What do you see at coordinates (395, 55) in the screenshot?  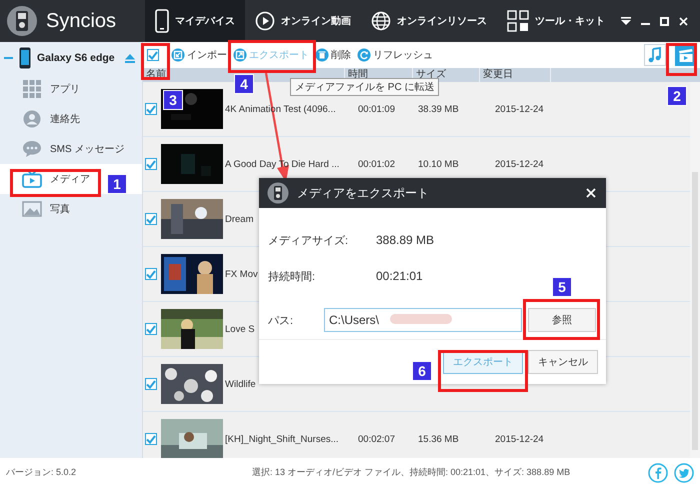 I see `toolbar-button: リフレッシュ` at bounding box center [395, 55].